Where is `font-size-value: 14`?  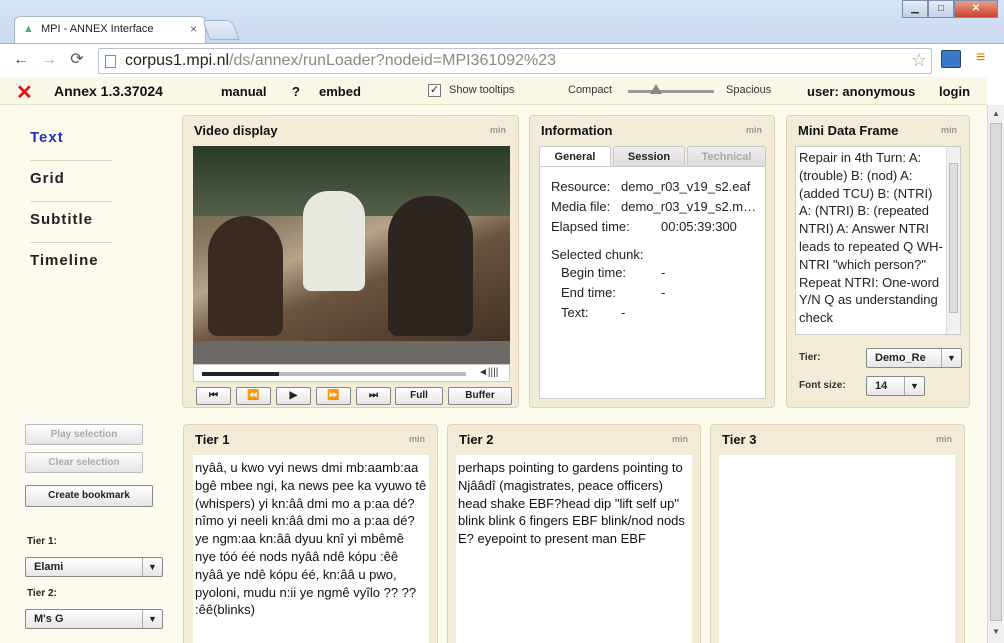 font-size-value: 14 is located at coordinates (881, 386).